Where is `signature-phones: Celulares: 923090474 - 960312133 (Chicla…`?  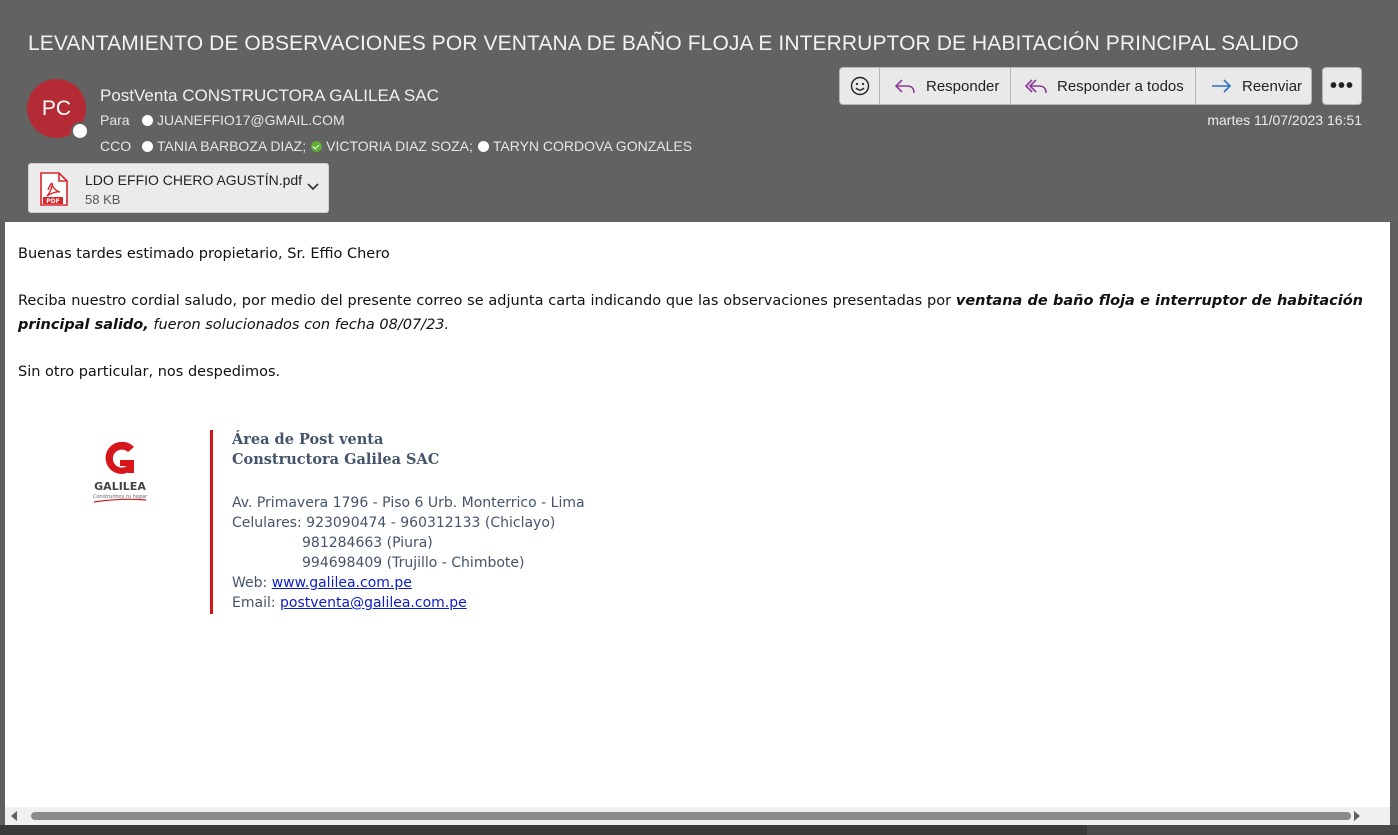 signature-phones: Celulares: 923090474 - 960312133 (Chicla… is located at coordinates (393, 523).